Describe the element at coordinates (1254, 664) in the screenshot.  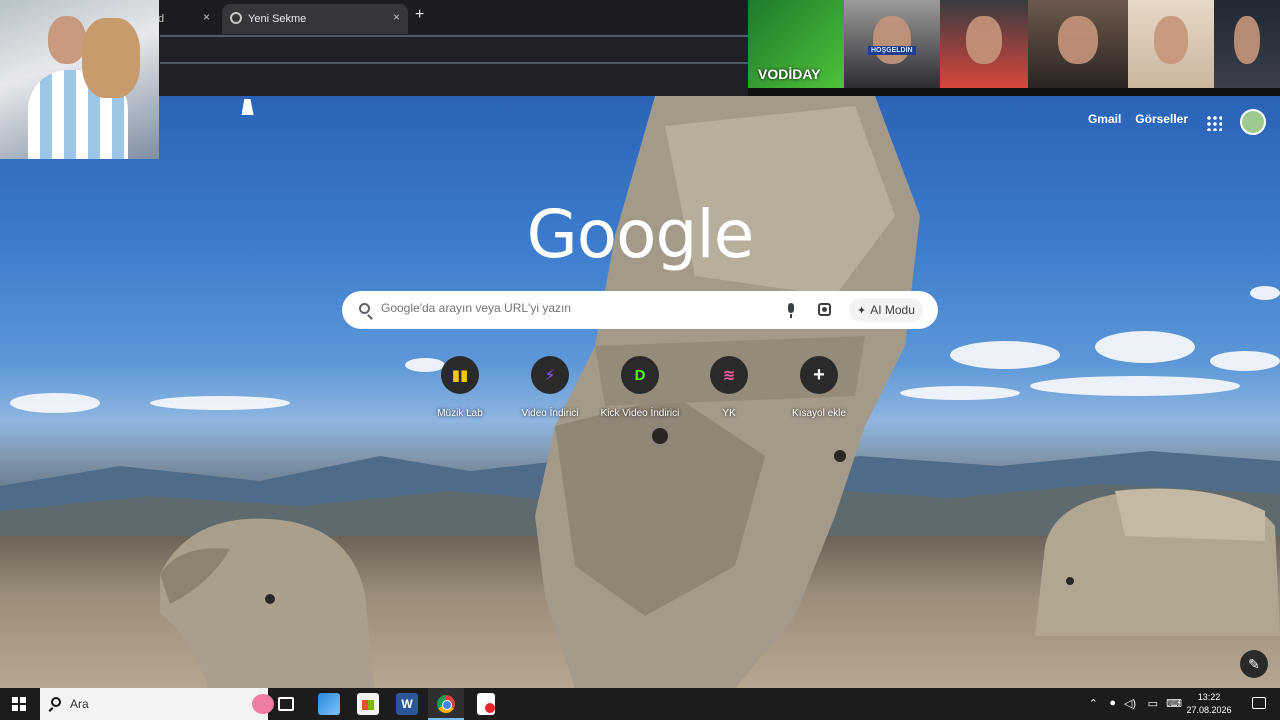
I see `customize-pencil-icon: ✎` at that location.